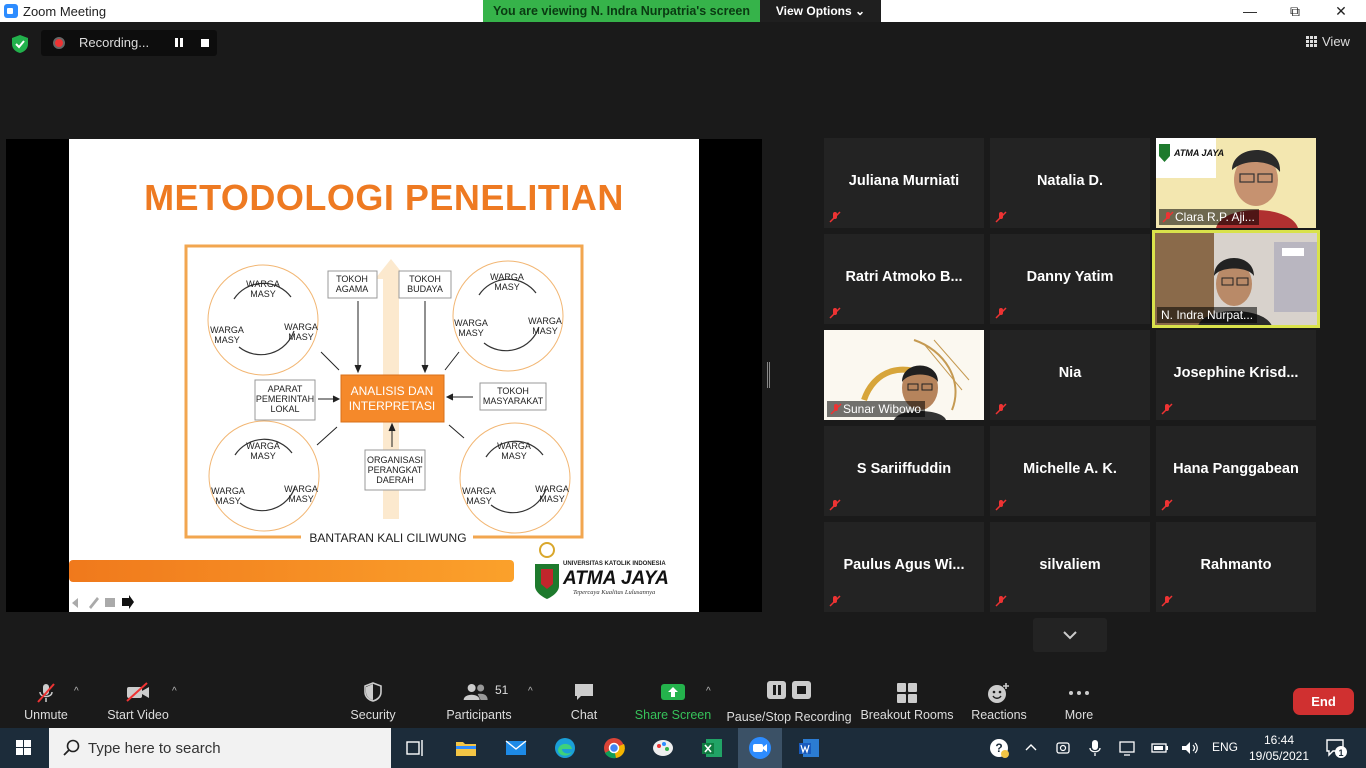  What do you see at coordinates (103, 602) in the screenshot?
I see `slide-nav-controls` at bounding box center [103, 602].